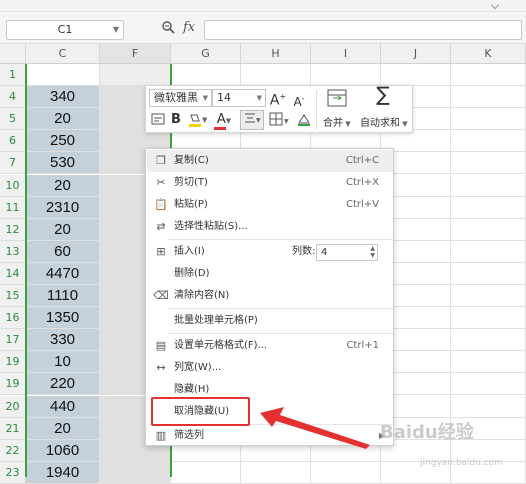  Describe the element at coordinates (270, 346) in the screenshot. I see `menu-item-format-cells: ▤ 设置单元格格式(F)... Ctrl+1` at that location.